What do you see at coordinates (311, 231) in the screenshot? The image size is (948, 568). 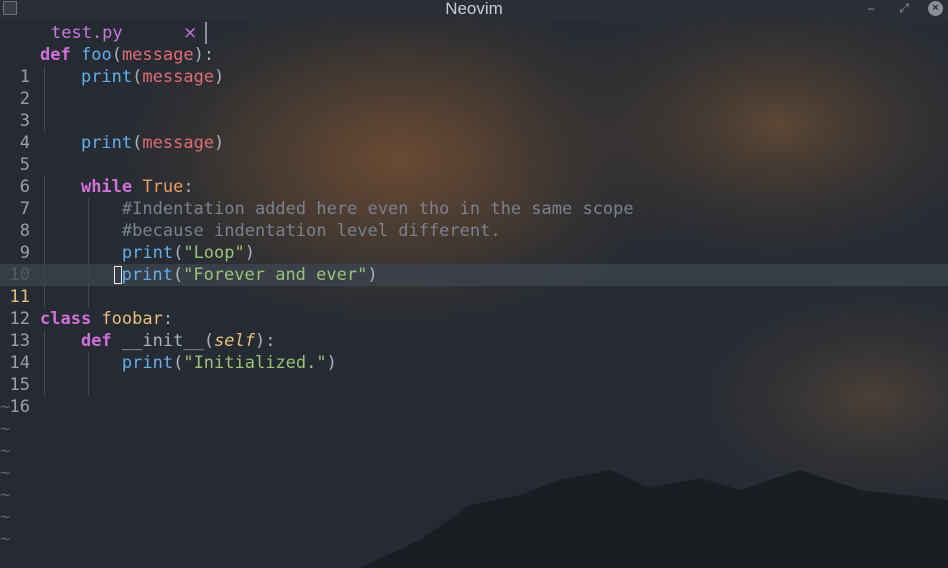 I see `comment-token: #because indentation level different.` at bounding box center [311, 231].